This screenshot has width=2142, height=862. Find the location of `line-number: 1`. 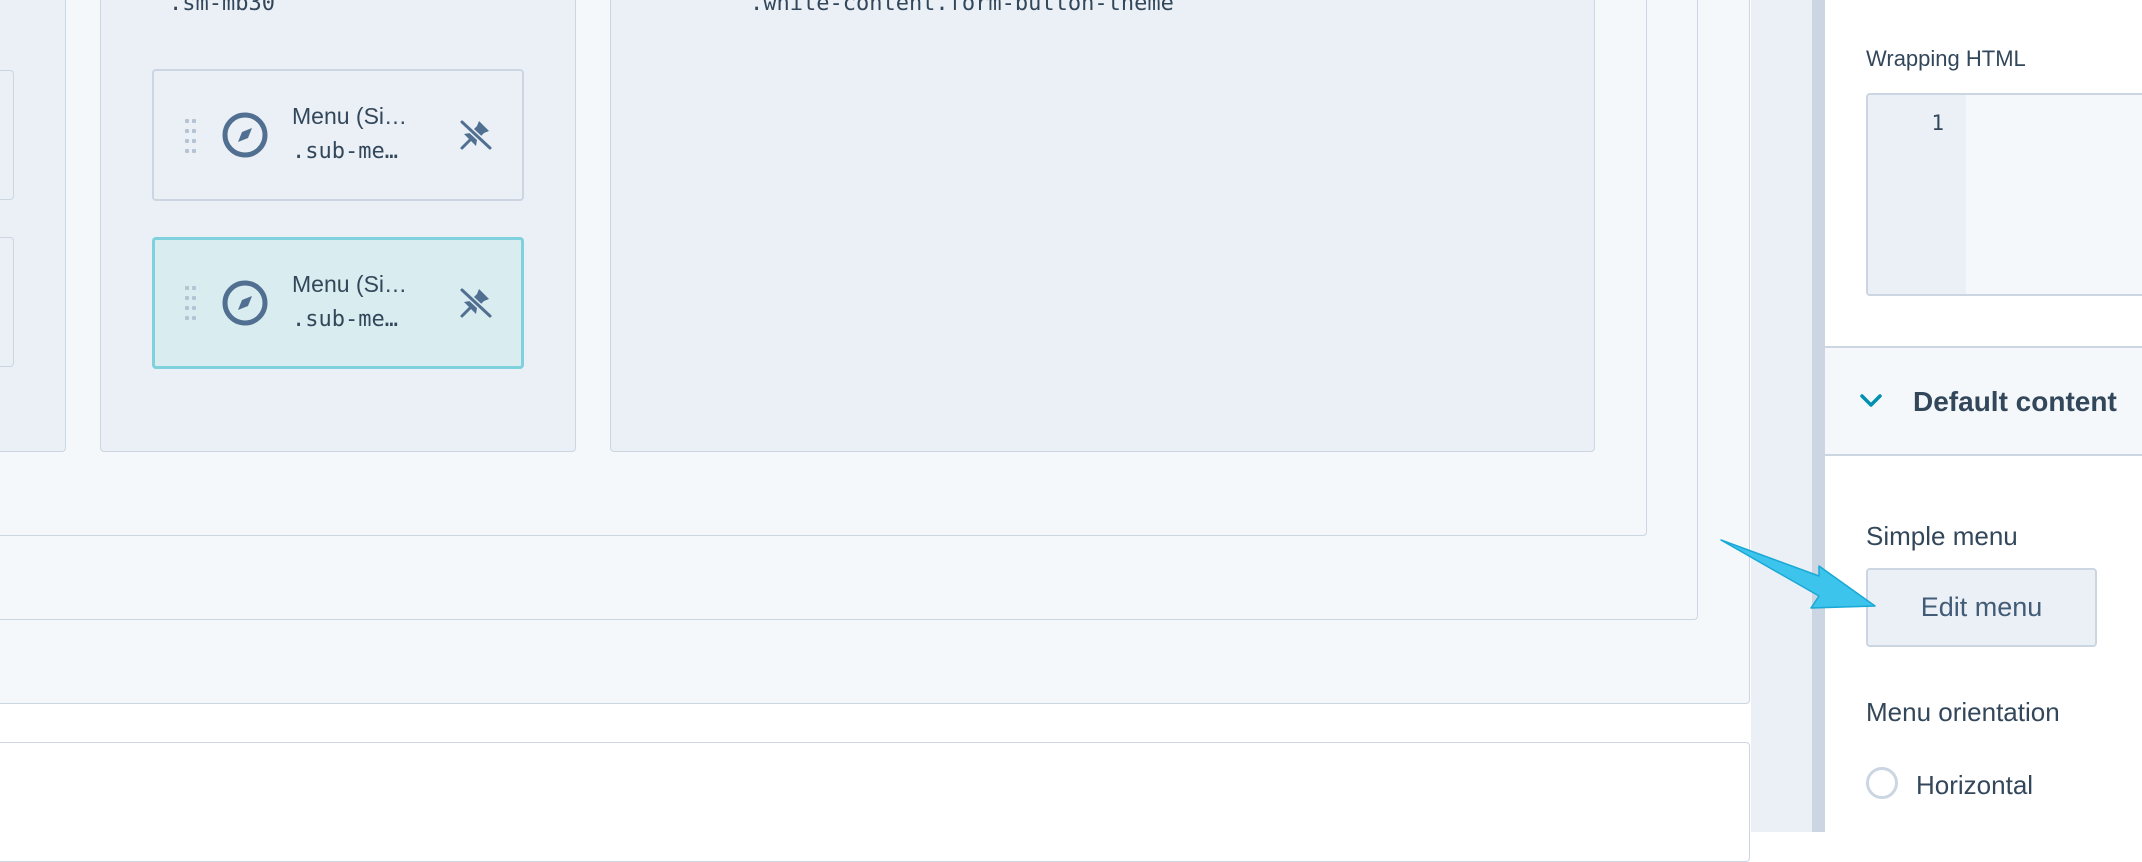

line-number: 1 is located at coordinates (1937, 123).